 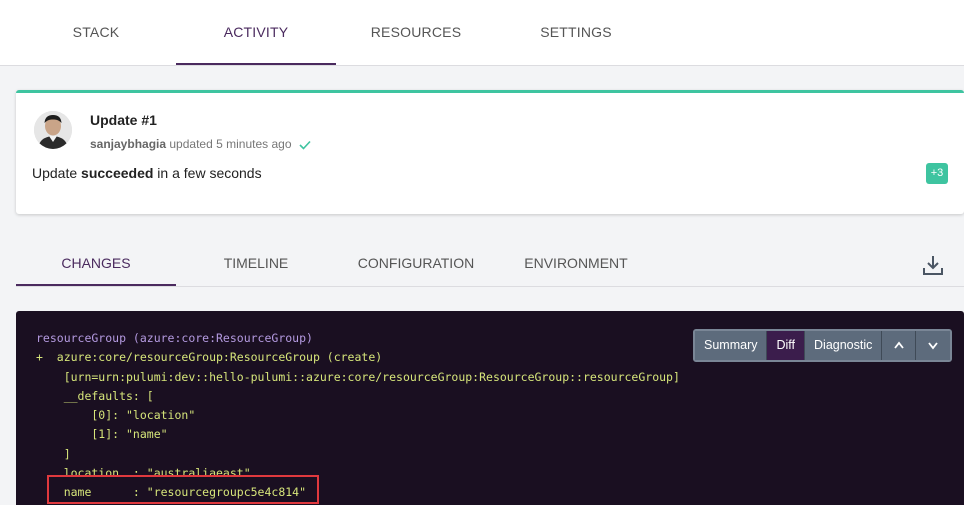 I want to click on update-meta: sanjaybhagia updated 5 minutes ago, so click(x=200, y=145).